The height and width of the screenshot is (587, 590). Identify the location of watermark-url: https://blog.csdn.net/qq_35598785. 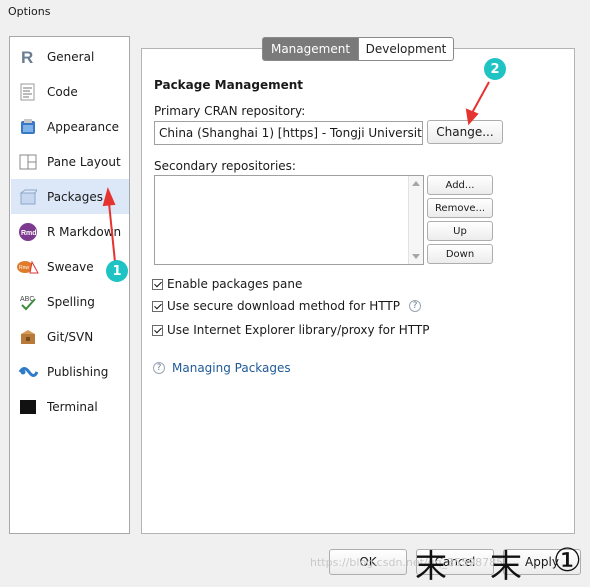
(407, 562).